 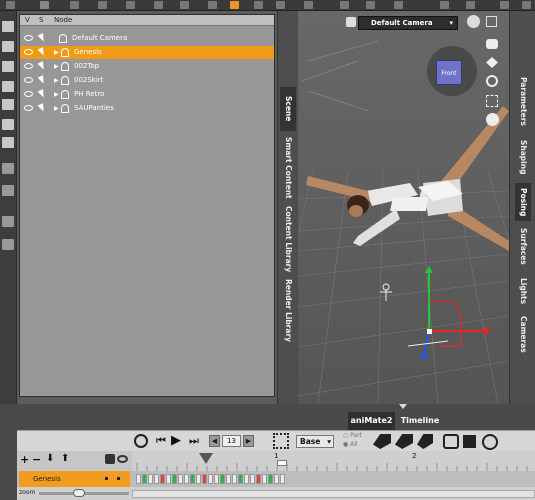 I want to click on track-row: Genesis, so click(x=276, y=479).